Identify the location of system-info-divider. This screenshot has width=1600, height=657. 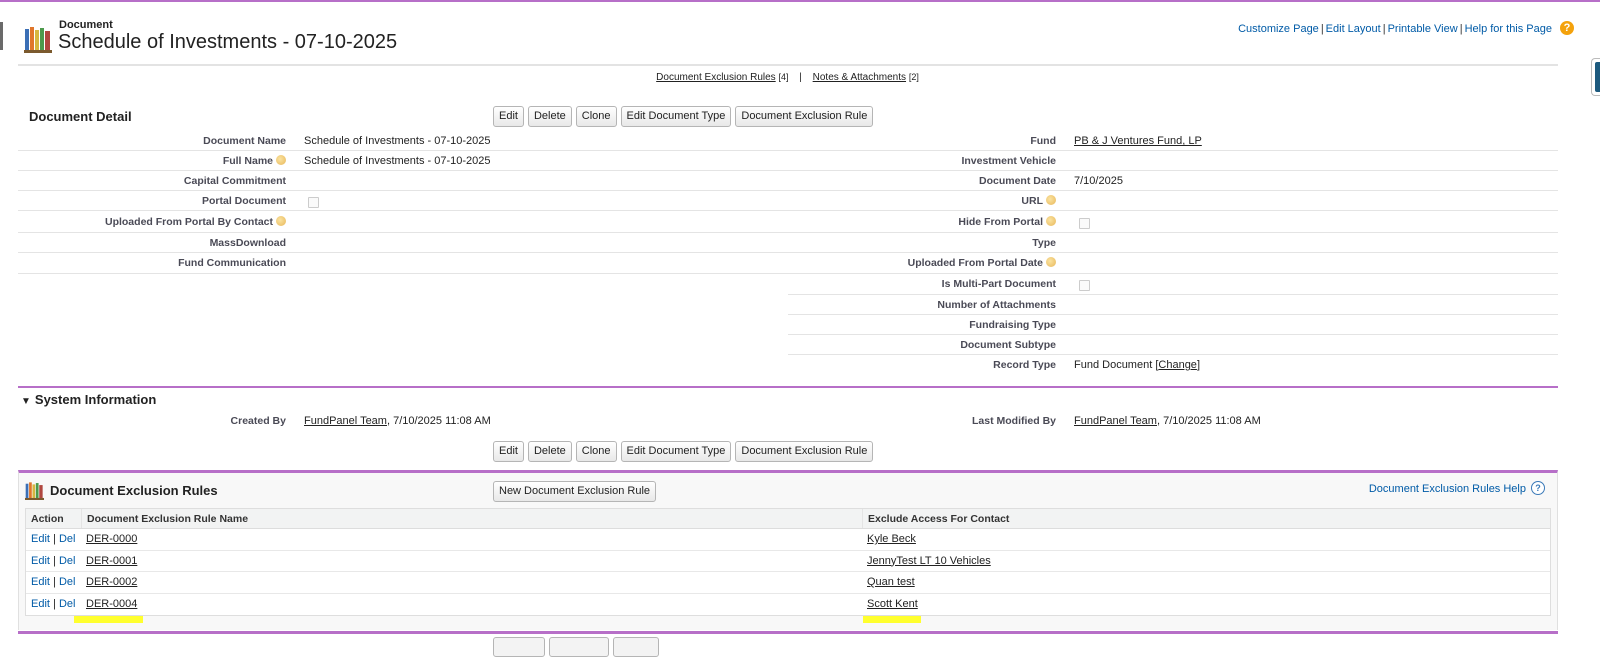
(788, 387).